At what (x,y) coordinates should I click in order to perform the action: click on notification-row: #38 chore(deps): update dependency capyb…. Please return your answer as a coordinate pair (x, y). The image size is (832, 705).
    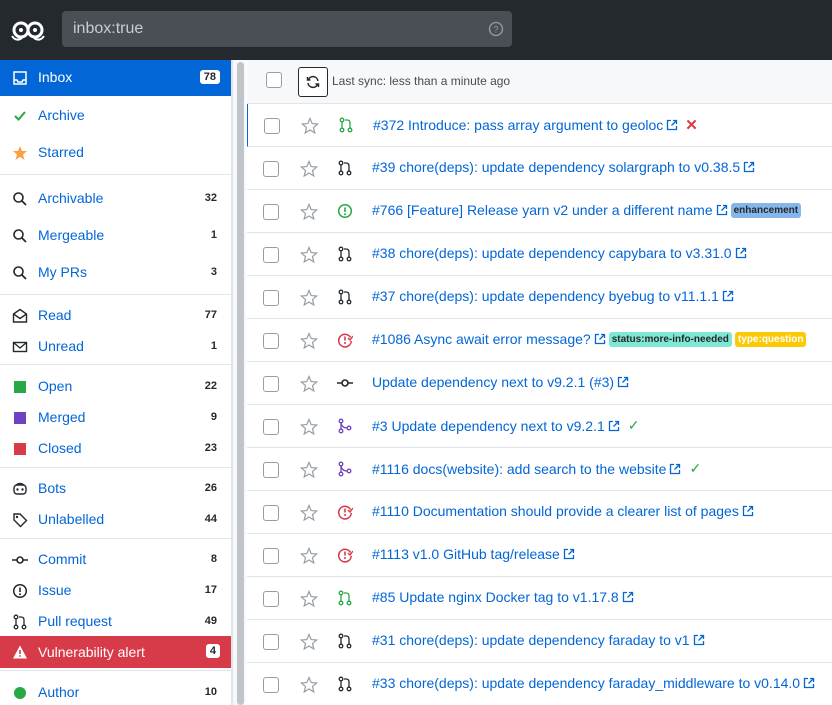
    Looking at the image, I should click on (539, 254).